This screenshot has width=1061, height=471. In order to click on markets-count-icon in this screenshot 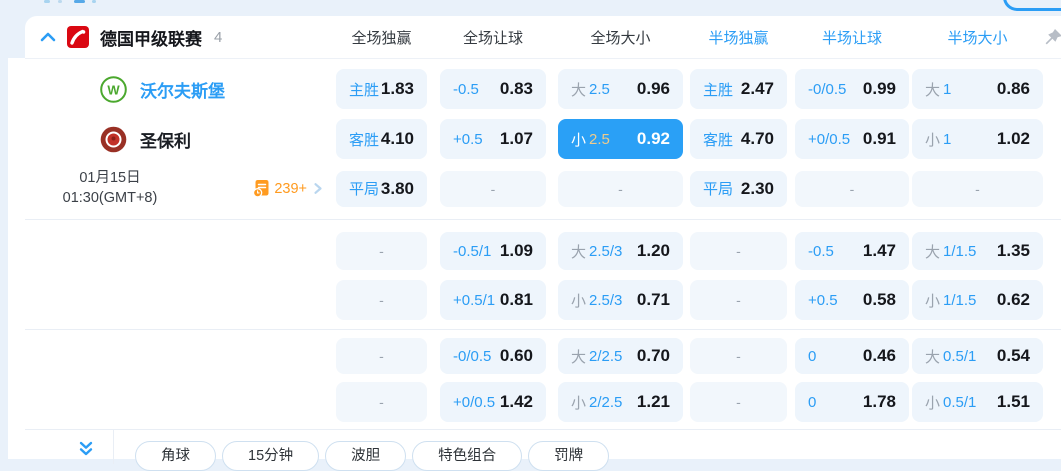, I will do `click(261, 188)`.